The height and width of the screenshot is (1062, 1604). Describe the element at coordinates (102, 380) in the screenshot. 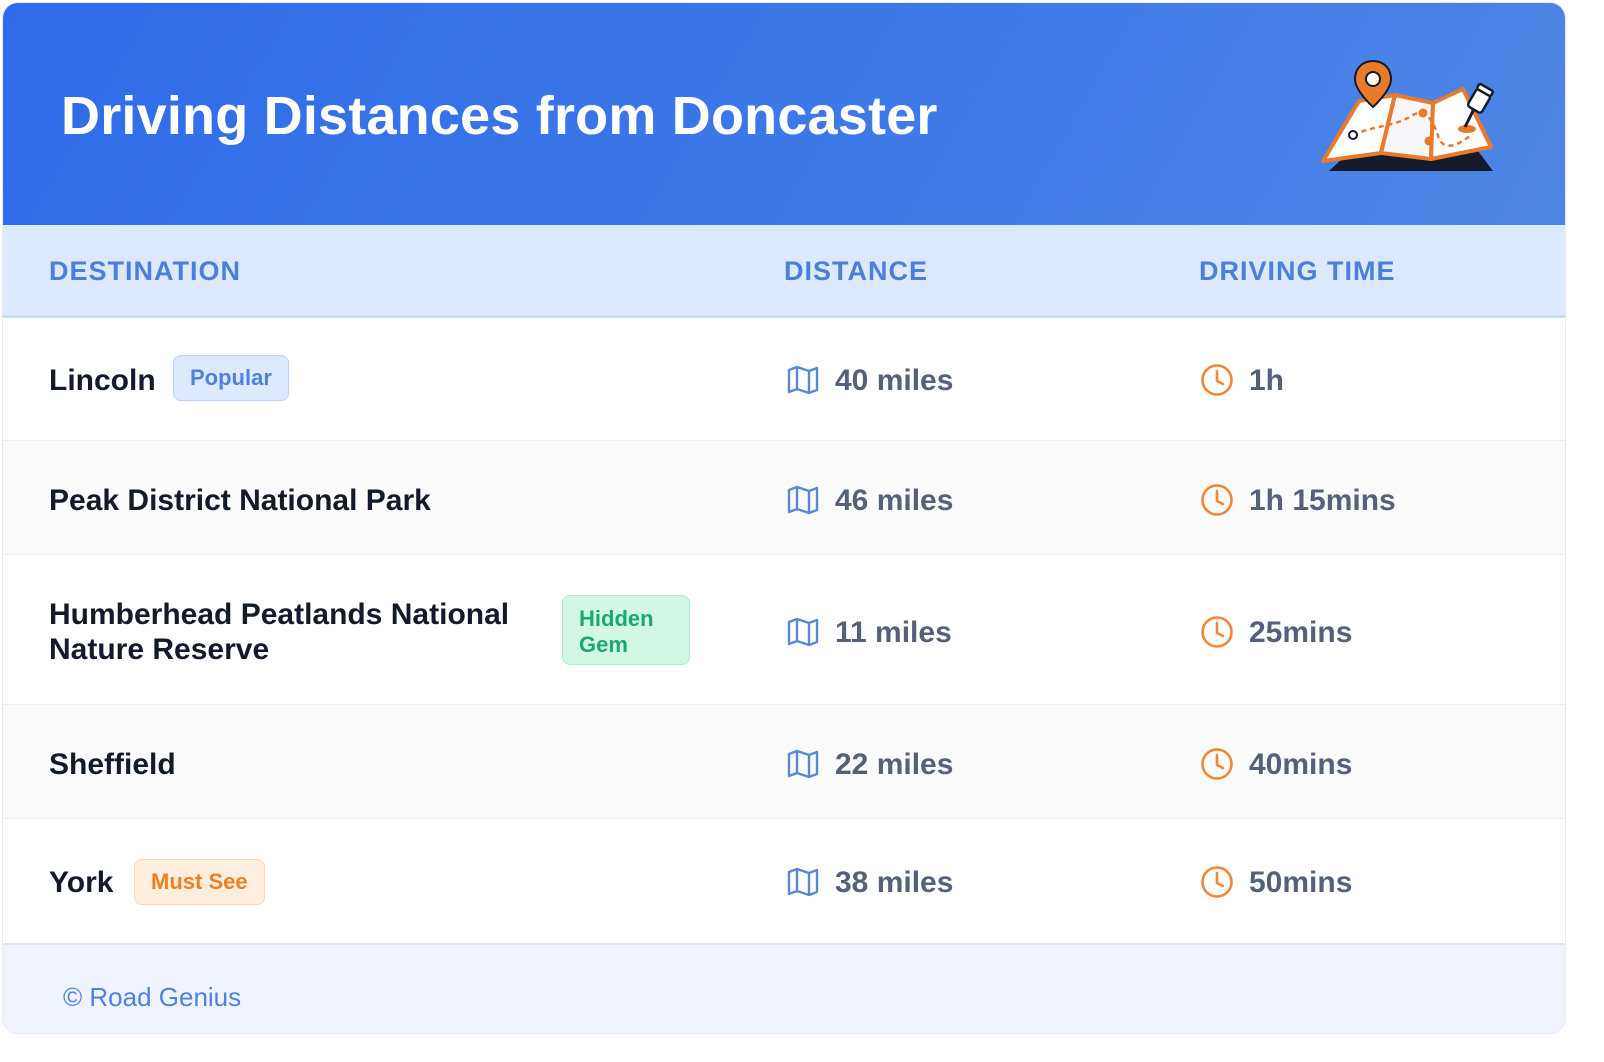

I see `destination-name: Lincoln` at that location.